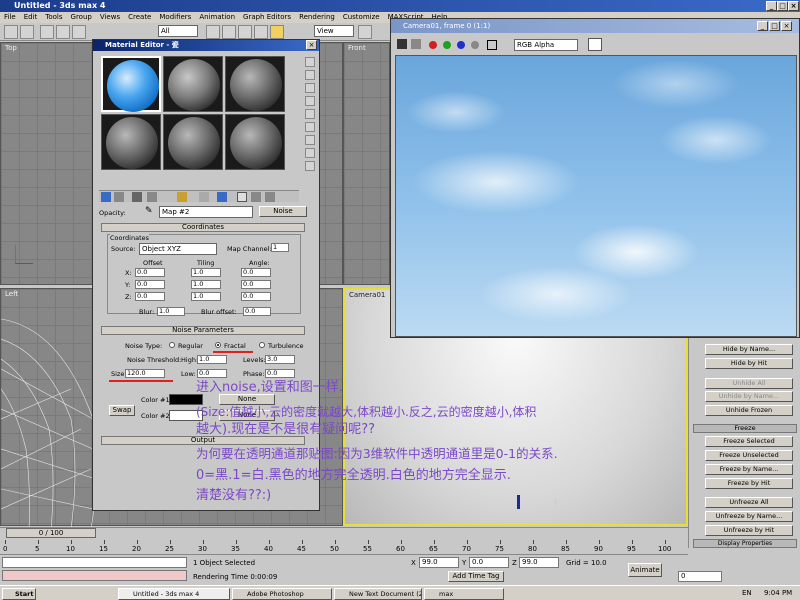 This screenshot has height=600, width=800. I want to click on select-by-material-icon, so click(310, 153).